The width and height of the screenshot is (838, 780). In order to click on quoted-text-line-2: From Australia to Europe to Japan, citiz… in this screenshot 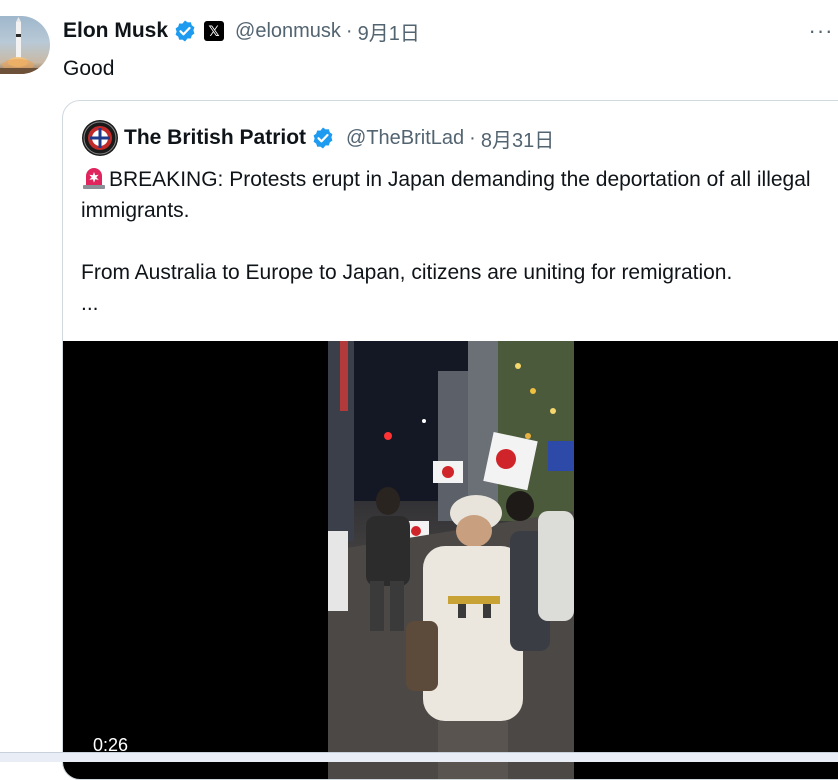, I will do `click(407, 272)`.